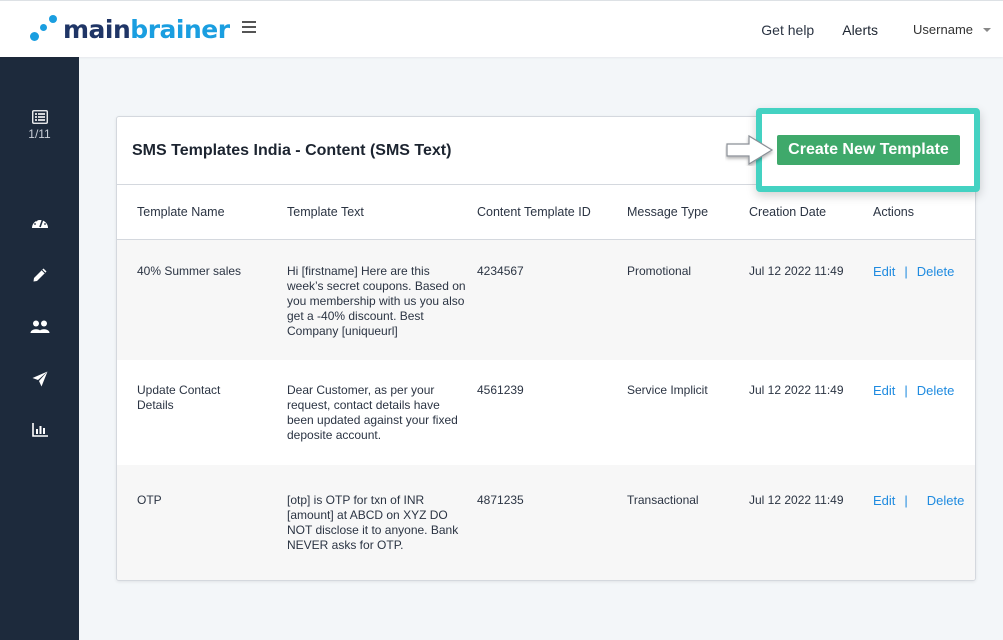 The image size is (1003, 640). I want to click on get-help-link: Get help, so click(787, 30).